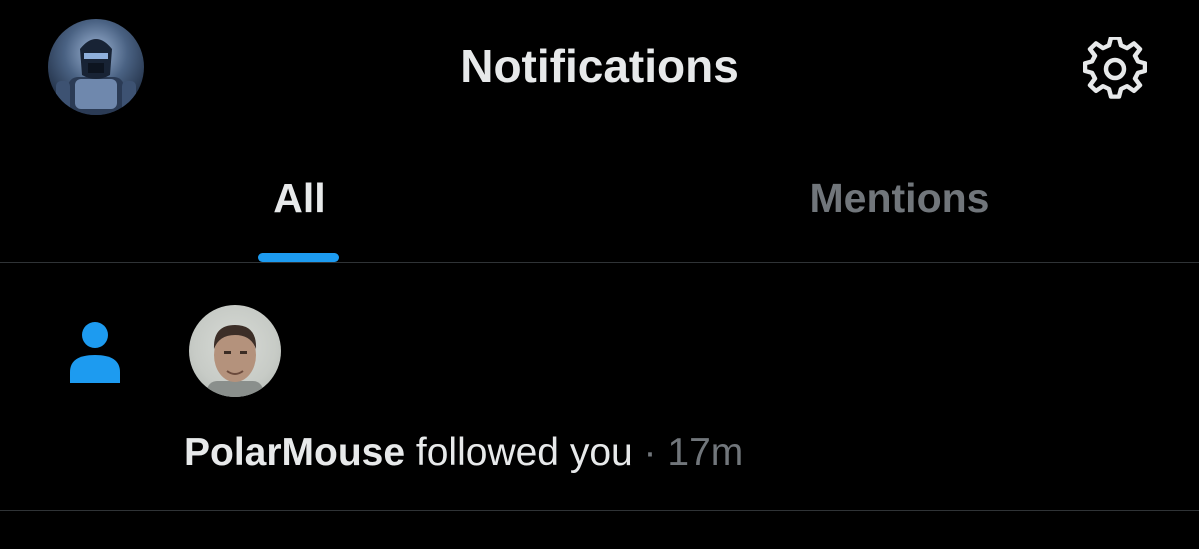 This screenshot has width=1199, height=549. I want to click on notification-time: 17m, so click(700, 452).